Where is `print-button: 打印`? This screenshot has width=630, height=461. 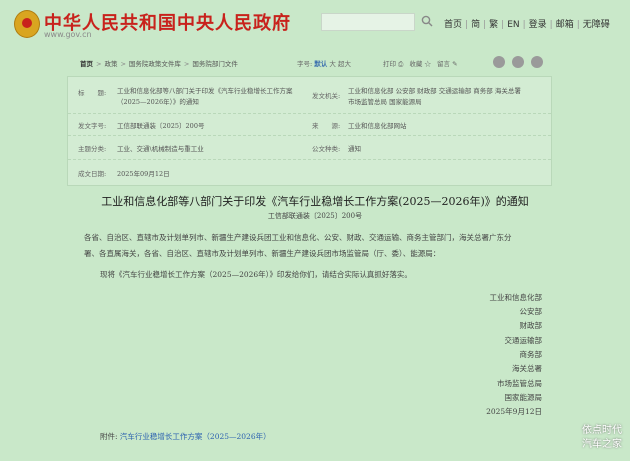 print-button: 打印 is located at coordinates (389, 64).